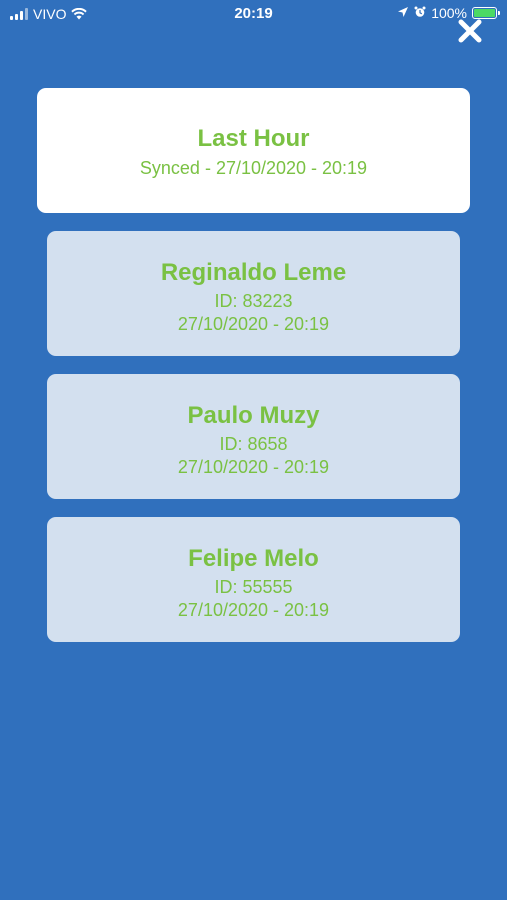 Image resolution: width=507 pixels, height=900 pixels. I want to click on alarm-icon, so click(420, 13).